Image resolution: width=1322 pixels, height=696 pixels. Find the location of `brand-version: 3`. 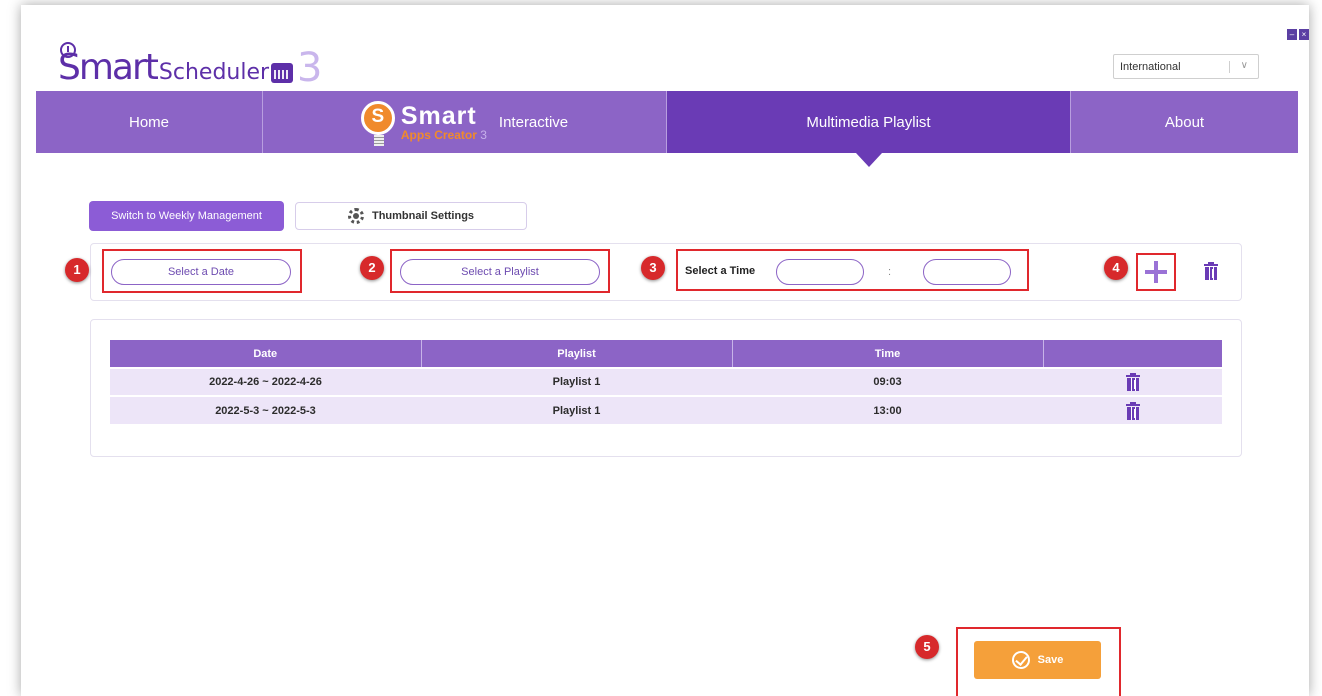

brand-version: 3 is located at coordinates (483, 134).